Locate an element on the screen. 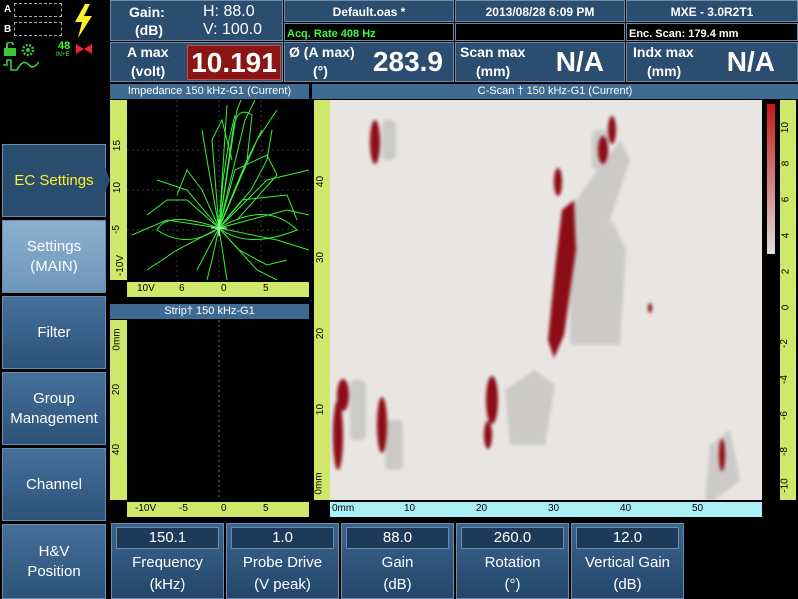  cscan-vtick: 40 is located at coordinates (321, 181).